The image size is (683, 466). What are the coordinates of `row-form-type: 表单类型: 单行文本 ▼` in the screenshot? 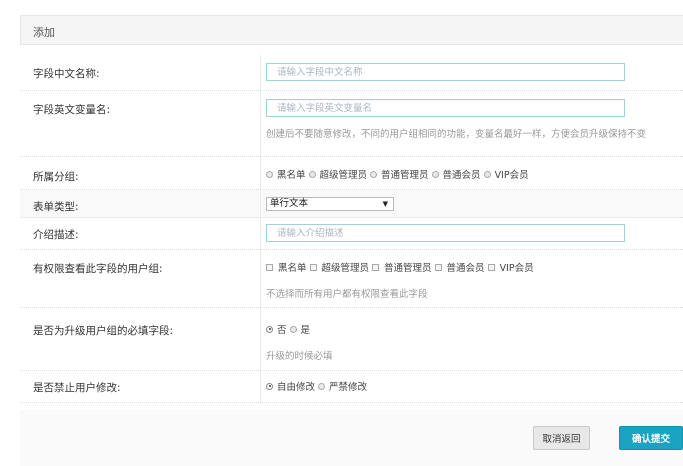 It's located at (351, 204).